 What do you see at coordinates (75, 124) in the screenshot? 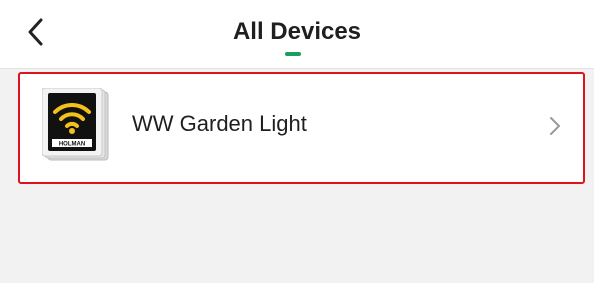
I see `device-thumbnail: HOLMAN` at bounding box center [75, 124].